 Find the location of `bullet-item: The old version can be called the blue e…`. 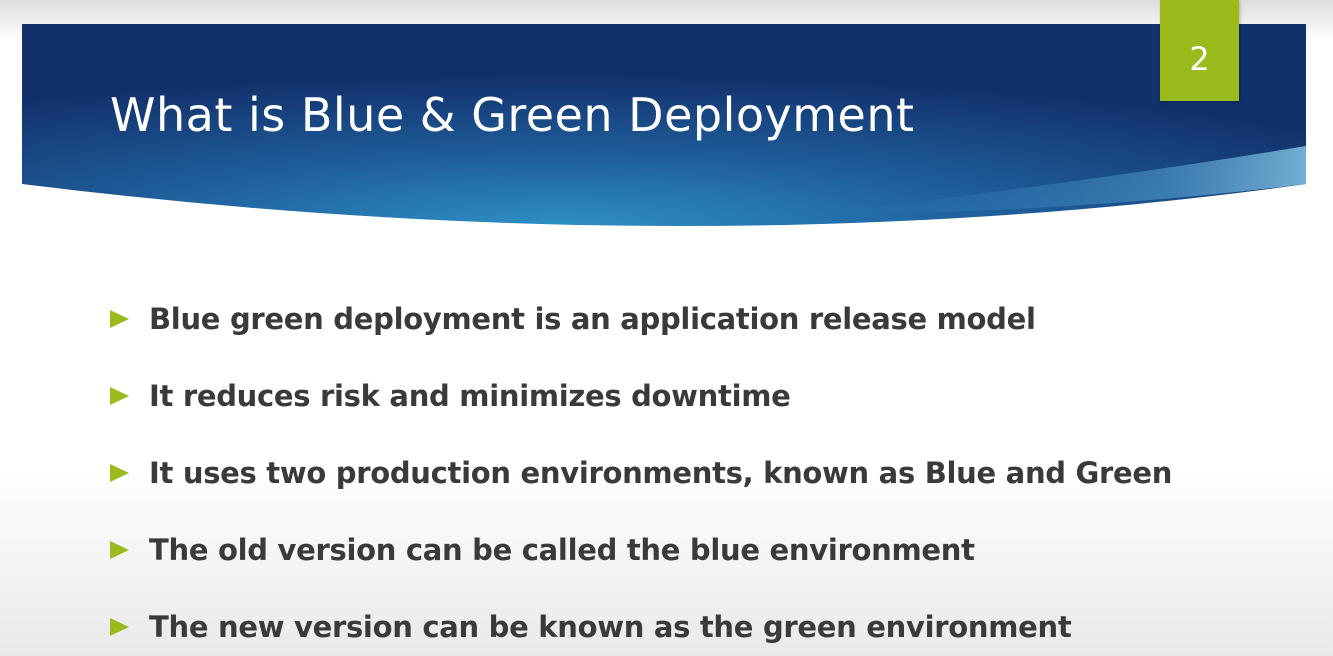

bullet-item: The old version can be called the blue e… is located at coordinates (641, 549).